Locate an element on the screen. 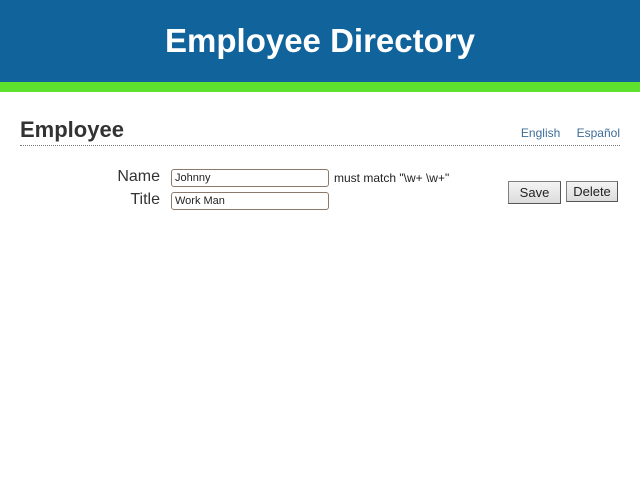  title-label: Title is located at coordinates (145, 199).